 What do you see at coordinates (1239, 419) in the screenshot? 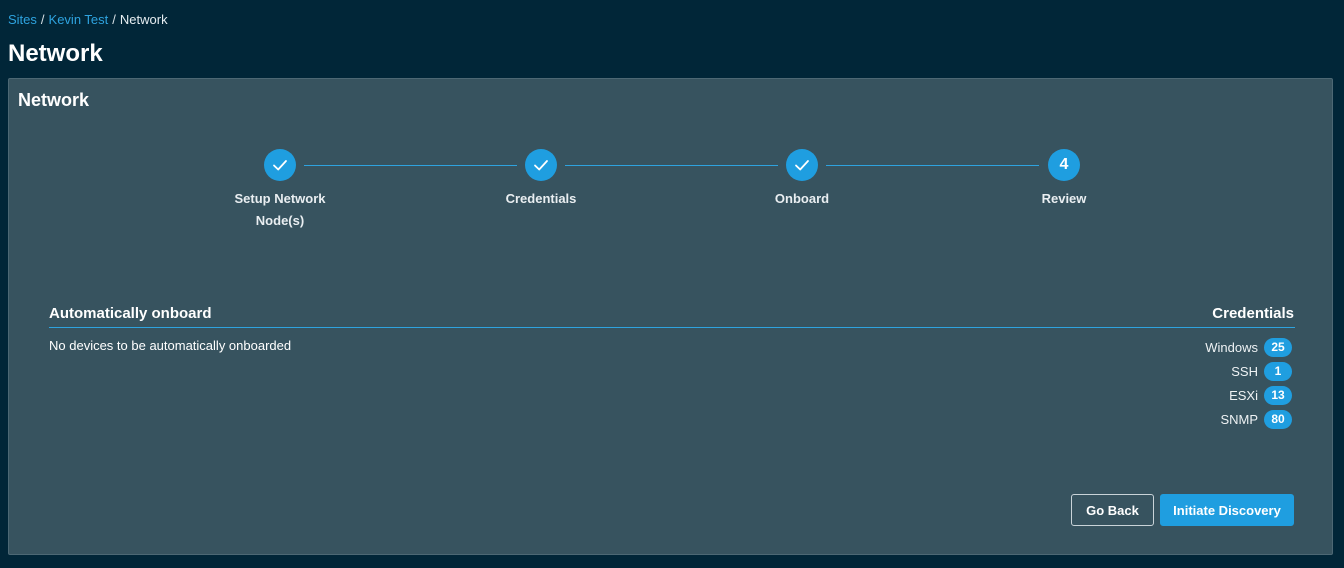
I see `credential-label: SNMP` at bounding box center [1239, 419].